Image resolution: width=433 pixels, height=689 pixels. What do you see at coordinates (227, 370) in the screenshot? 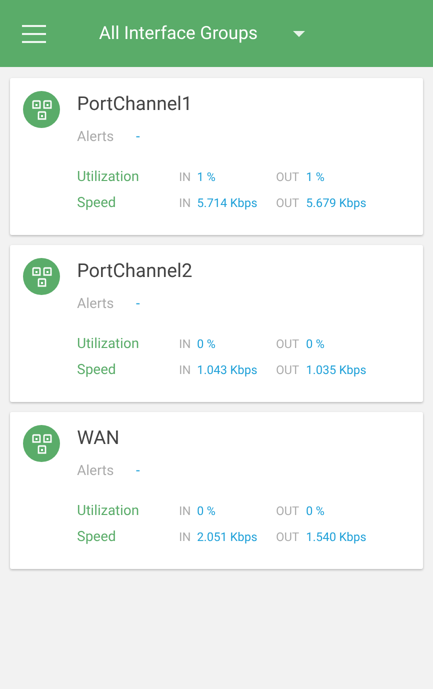
I see `in-value: 1.043 Kbps` at bounding box center [227, 370].